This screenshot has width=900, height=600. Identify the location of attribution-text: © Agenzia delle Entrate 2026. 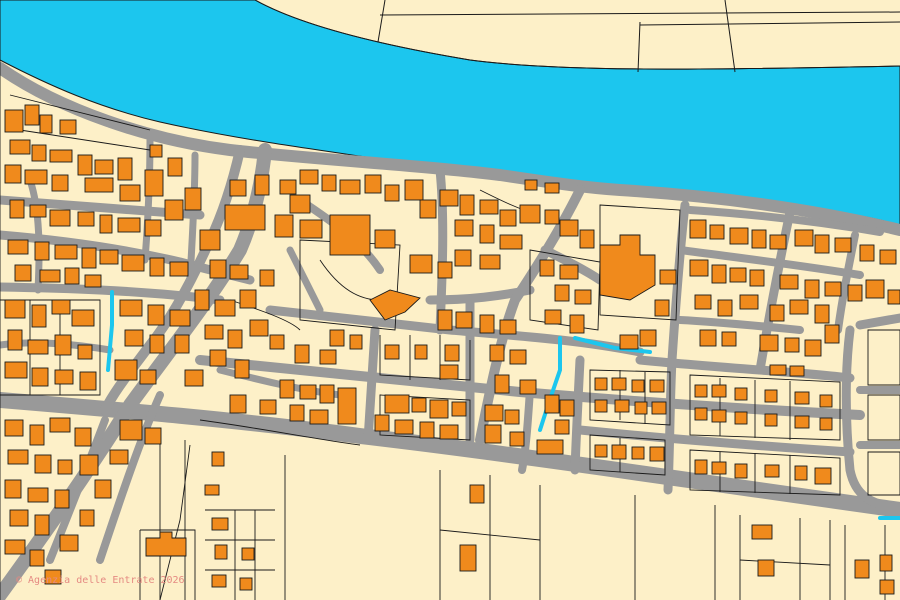
(100, 580).